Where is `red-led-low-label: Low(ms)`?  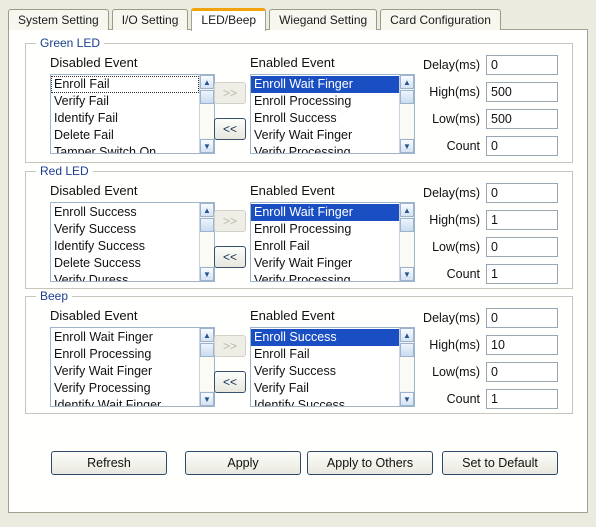 red-led-low-label: Low(ms) is located at coordinates (456, 247).